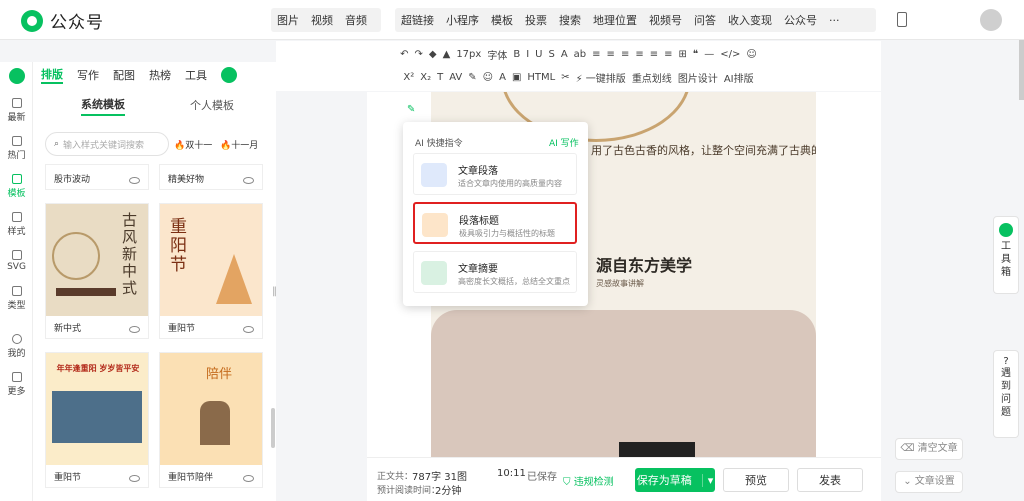  I want to click on rail-style: 样式, so click(16, 224).